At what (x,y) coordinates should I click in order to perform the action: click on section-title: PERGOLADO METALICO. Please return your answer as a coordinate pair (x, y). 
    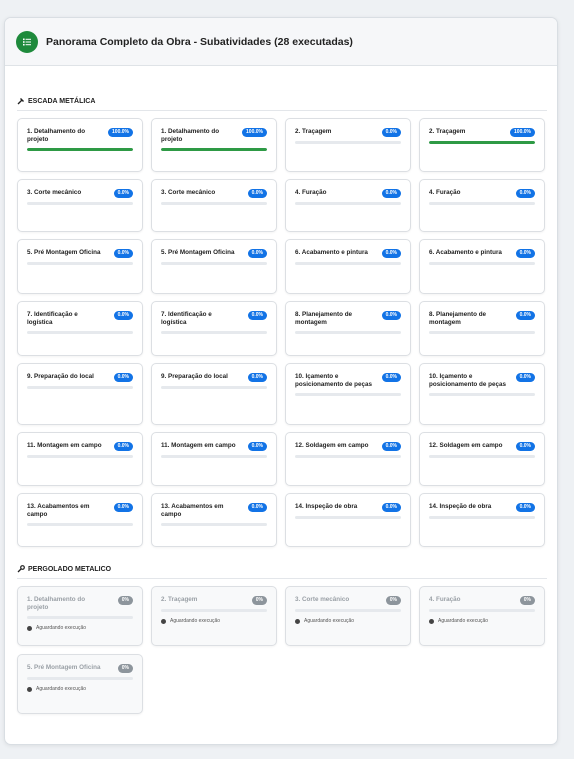
    Looking at the image, I should click on (282, 572).